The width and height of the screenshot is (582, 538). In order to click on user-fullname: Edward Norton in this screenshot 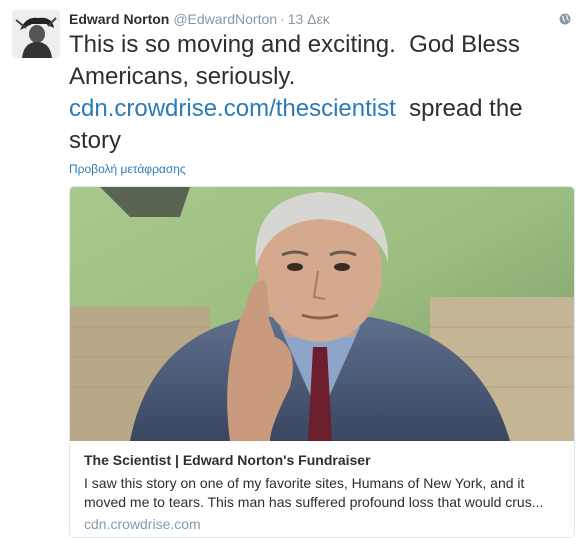, I will do `click(119, 19)`.